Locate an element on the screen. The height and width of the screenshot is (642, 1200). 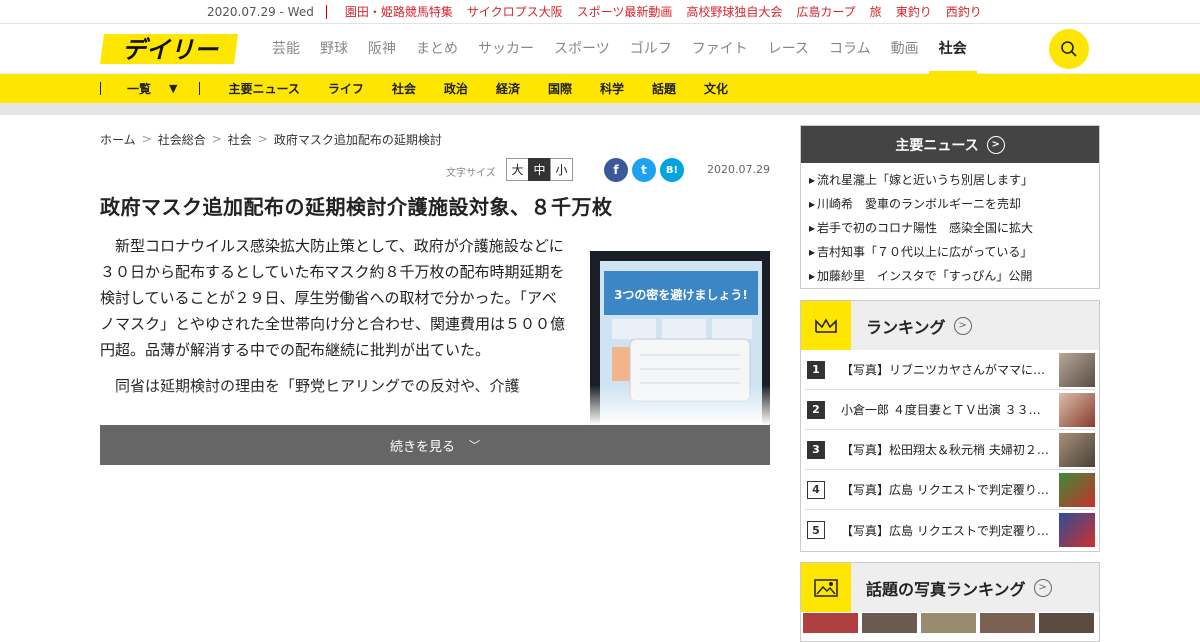
main-news-item: 岩手で初のコロナ陽性 感染全国に拡大 is located at coordinates (954, 228).